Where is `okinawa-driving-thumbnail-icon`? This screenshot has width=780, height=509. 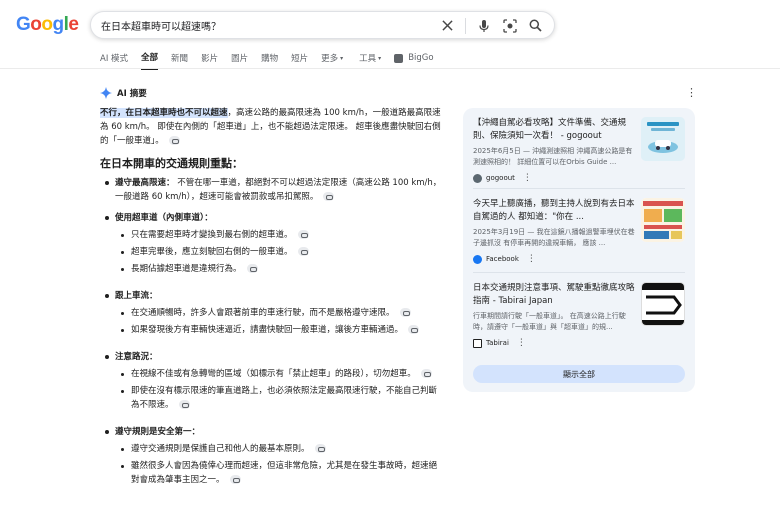 okinawa-driving-thumbnail-icon is located at coordinates (663, 139).